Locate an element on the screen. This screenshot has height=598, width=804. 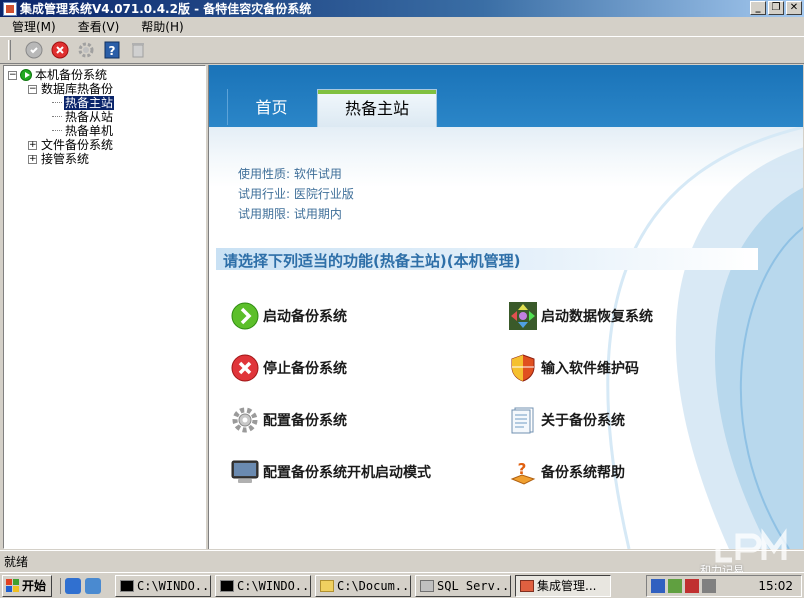
config-boot-action: 配置备份系统开机启动模式 is located at coordinates (330, 472).